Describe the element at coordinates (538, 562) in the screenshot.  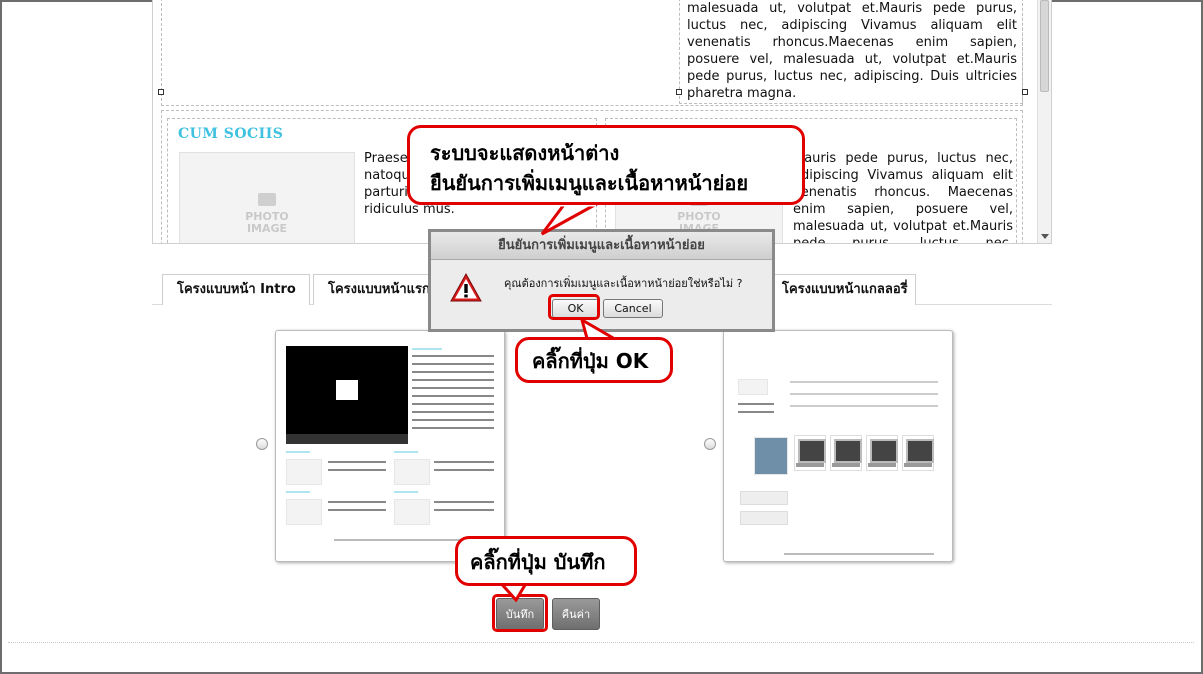
I see `callout-text: คลิ๊กที่ปุ่ม บันทึก` at that location.